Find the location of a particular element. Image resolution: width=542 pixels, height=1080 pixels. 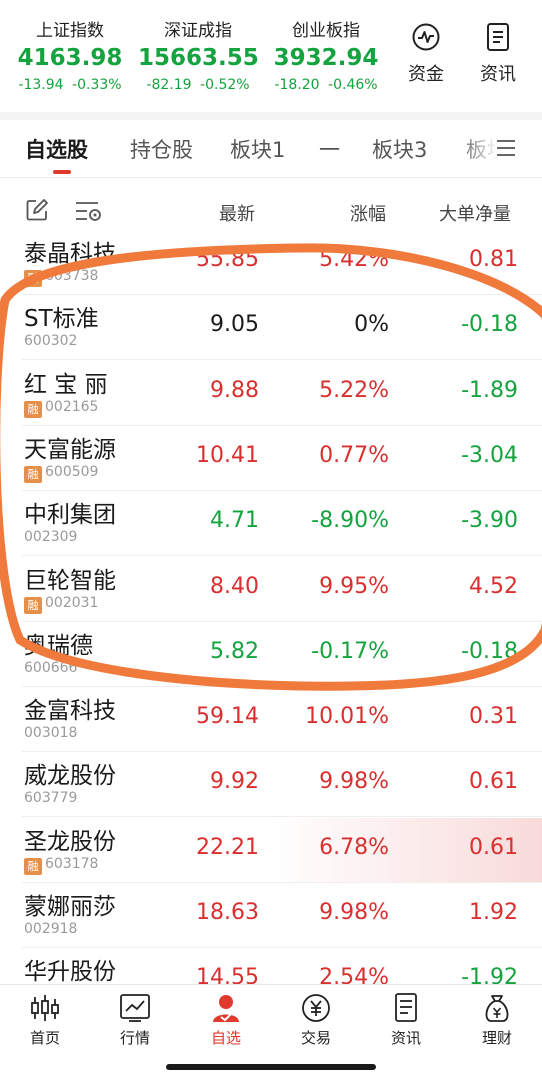

stock-price: 5.82 is located at coordinates (234, 651).